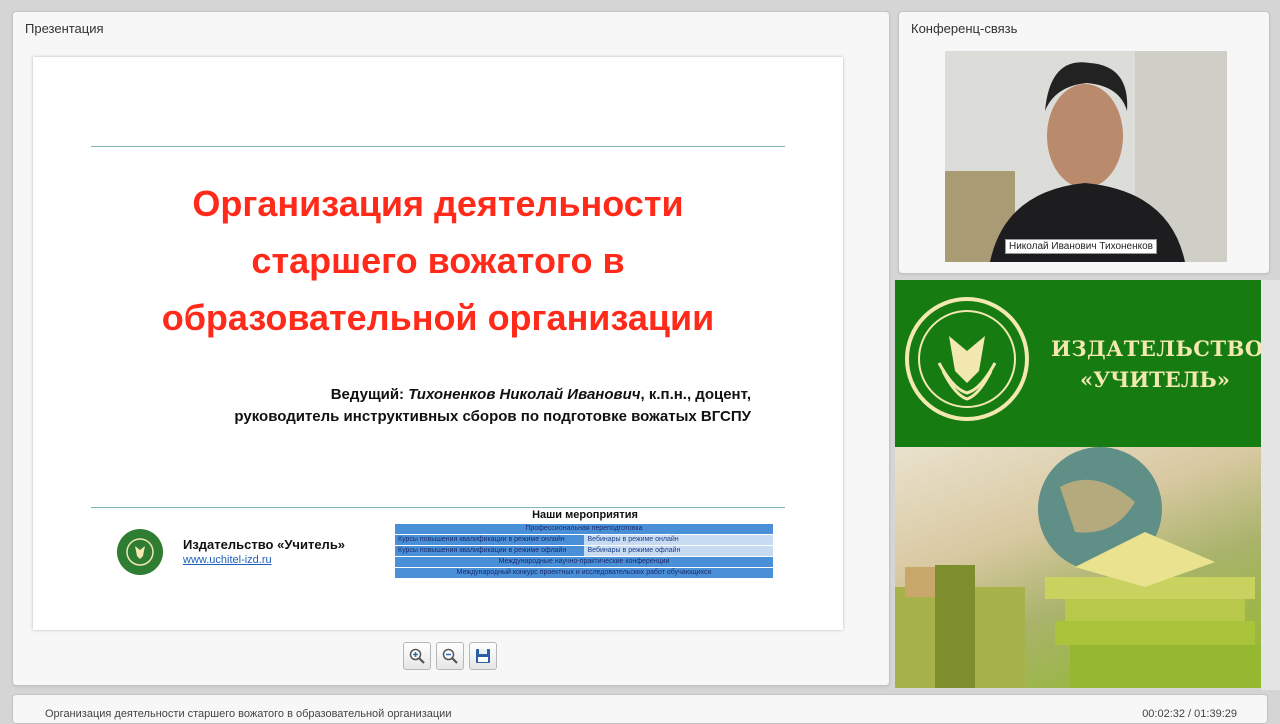 This screenshot has width=1280, height=724. I want to click on banner-header: ИЗДАТЕЛЬСТВО «УЧИТЕЛЬ», so click(1078, 363).